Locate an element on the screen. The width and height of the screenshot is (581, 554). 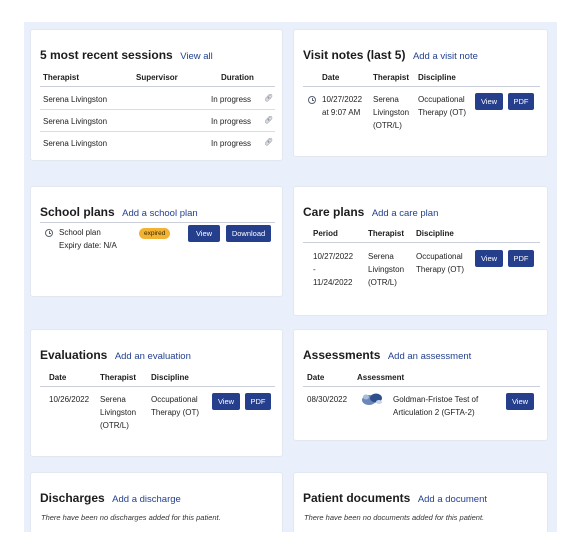
evaluation-discipline: Occupational Therapy (OT) is located at coordinates (175, 406).